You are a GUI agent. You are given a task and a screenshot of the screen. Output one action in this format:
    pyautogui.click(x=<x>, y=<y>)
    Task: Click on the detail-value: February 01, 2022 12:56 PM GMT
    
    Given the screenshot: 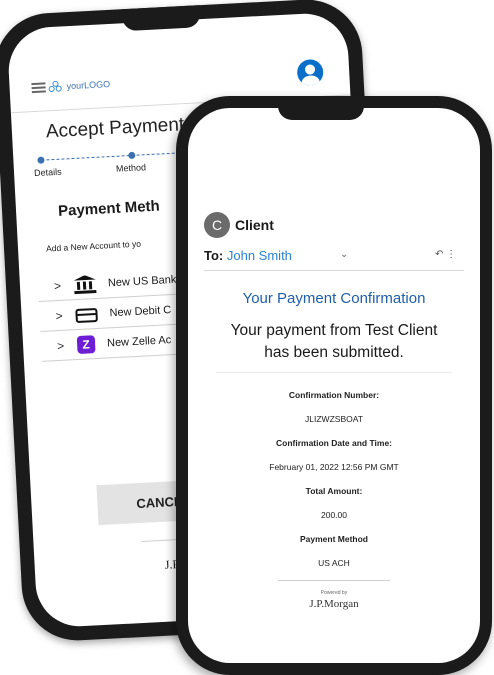 What is the action you would take?
    pyautogui.click(x=334, y=467)
    